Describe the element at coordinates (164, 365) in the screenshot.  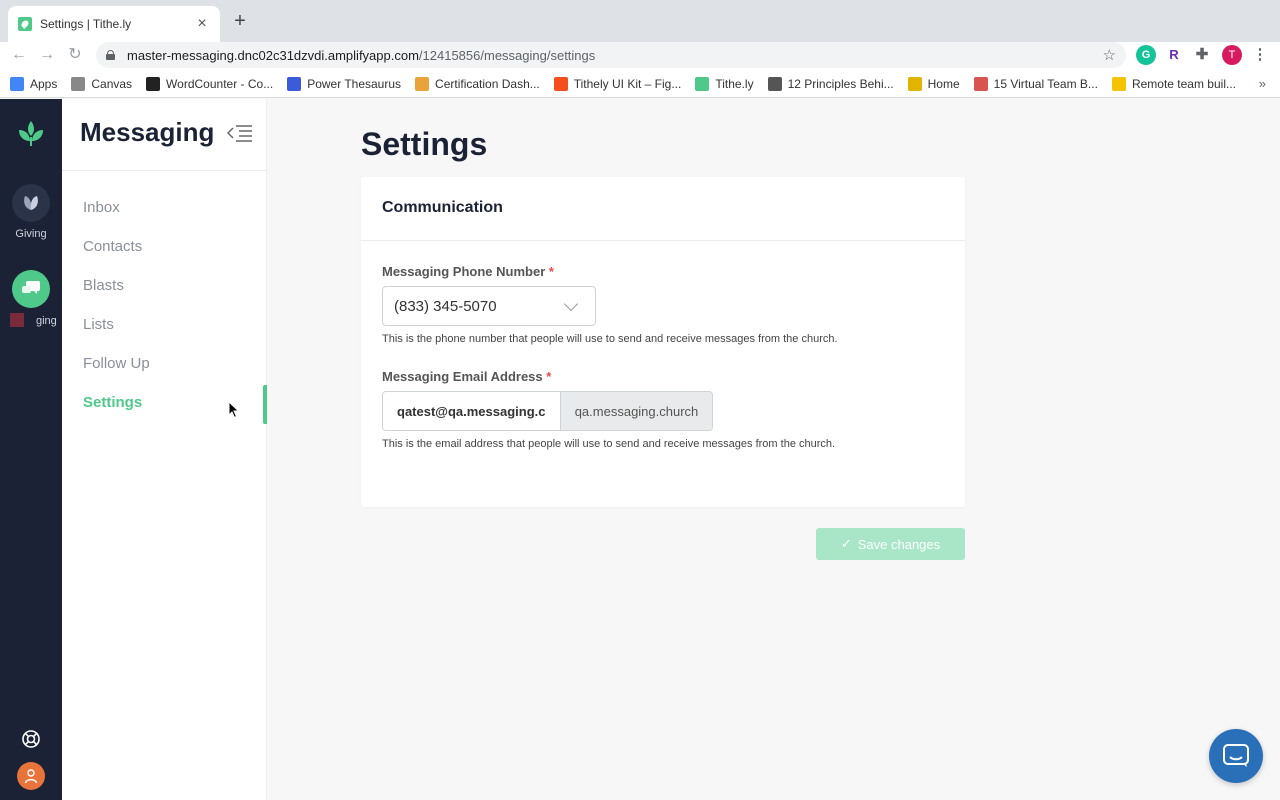
I see `sidebar-item-follow-up: Follow Up` at that location.